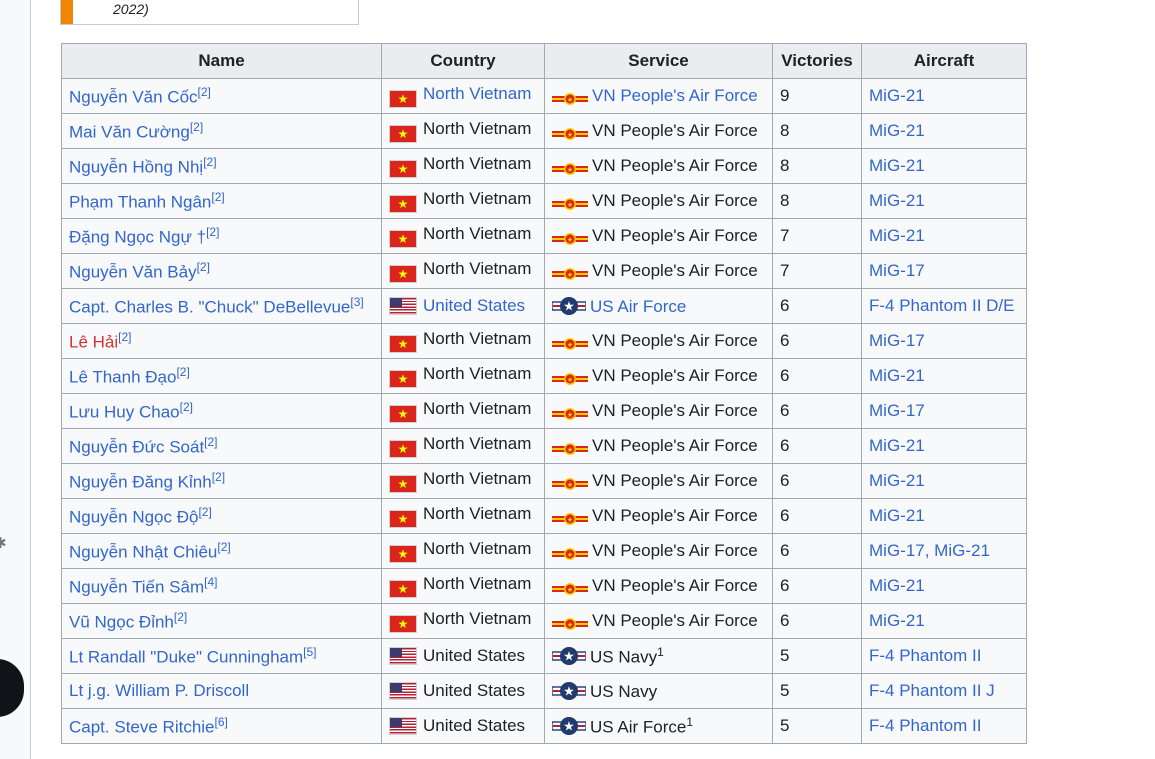 The width and height of the screenshot is (1155, 759). Describe the element at coordinates (133, 516) in the screenshot. I see `pilot-name-link: Nguyễn Ngọc Độ` at that location.